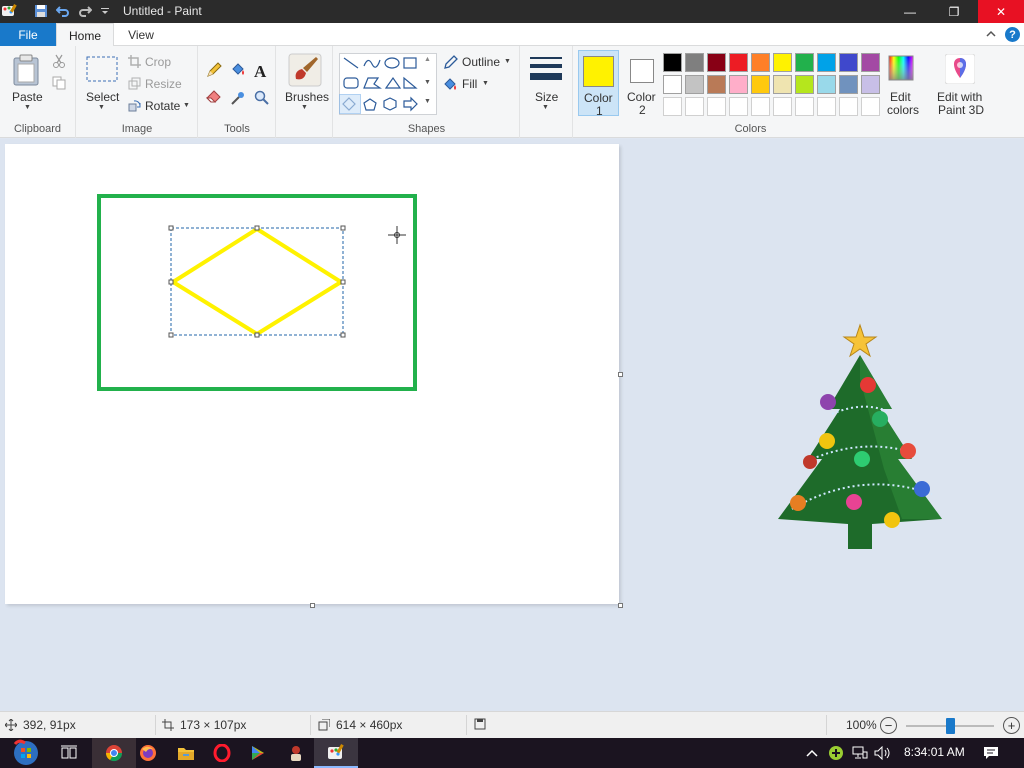 The width and height of the screenshot is (1024, 768). What do you see at coordinates (105, 11) in the screenshot?
I see `quick-access-dropdown-icon` at bounding box center [105, 11].